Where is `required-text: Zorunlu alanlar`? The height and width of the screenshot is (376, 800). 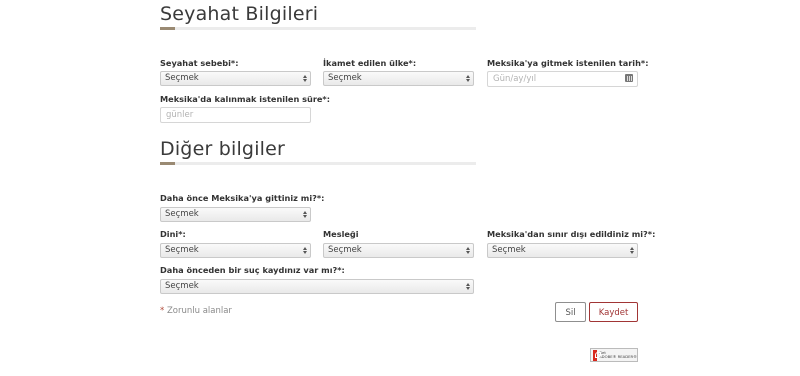
required-text: Zorunlu alanlar is located at coordinates (198, 311).